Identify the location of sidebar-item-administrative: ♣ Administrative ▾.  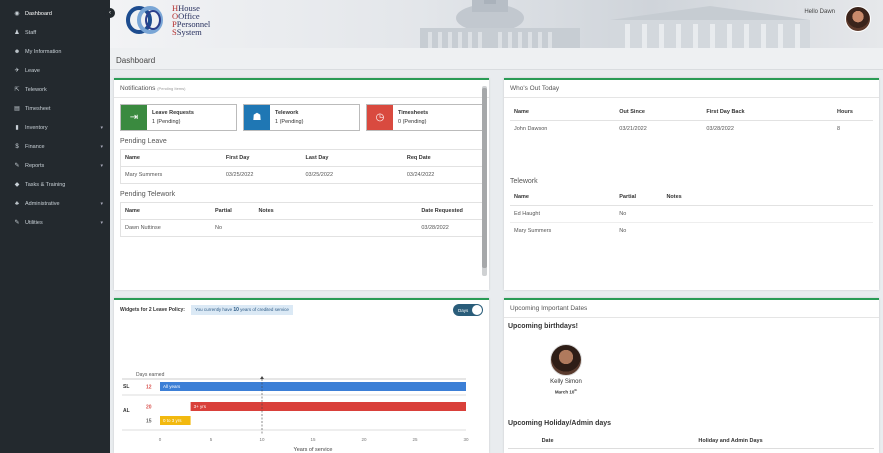
(55, 203).